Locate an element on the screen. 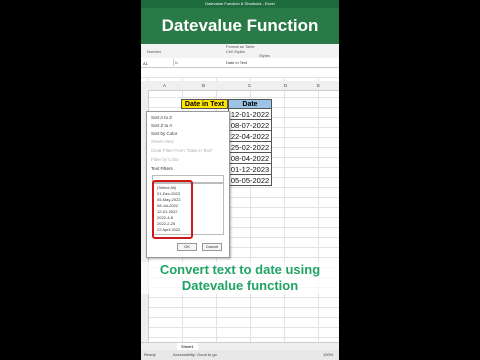  sort-az-item: Sort A to Z is located at coordinates (161, 117).